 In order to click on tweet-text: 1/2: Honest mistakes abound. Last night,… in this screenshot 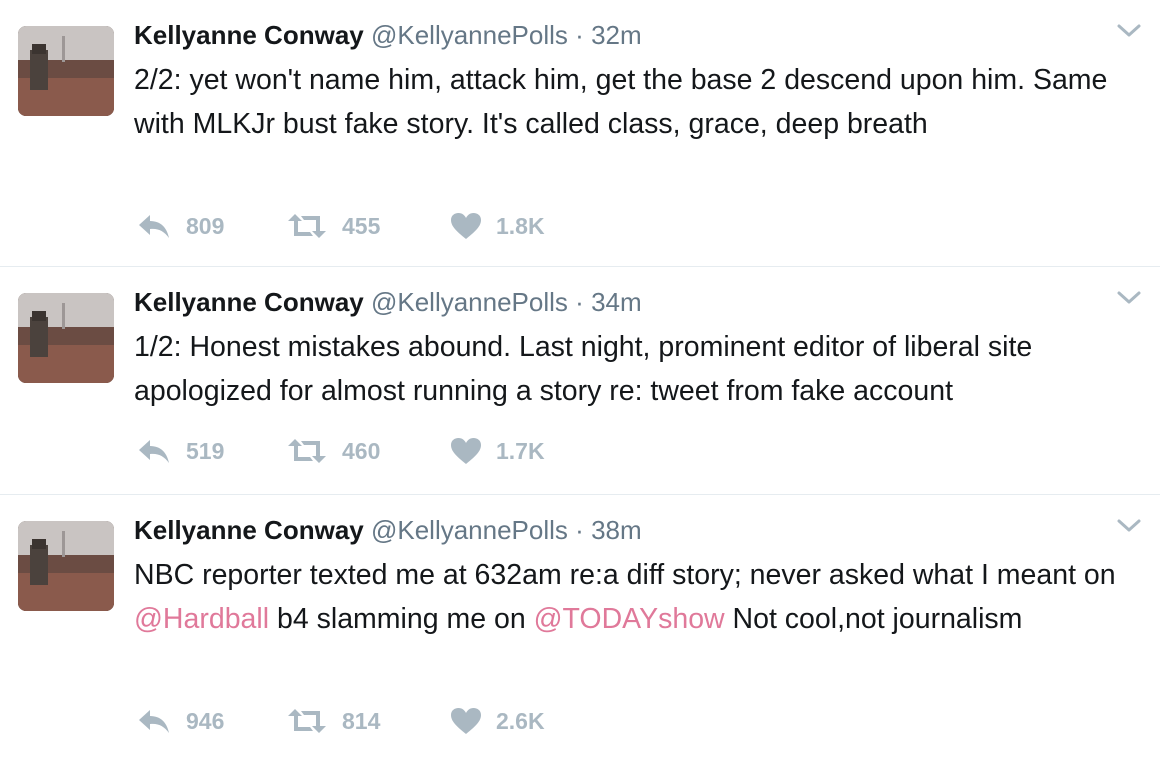, I will do `click(627, 369)`.